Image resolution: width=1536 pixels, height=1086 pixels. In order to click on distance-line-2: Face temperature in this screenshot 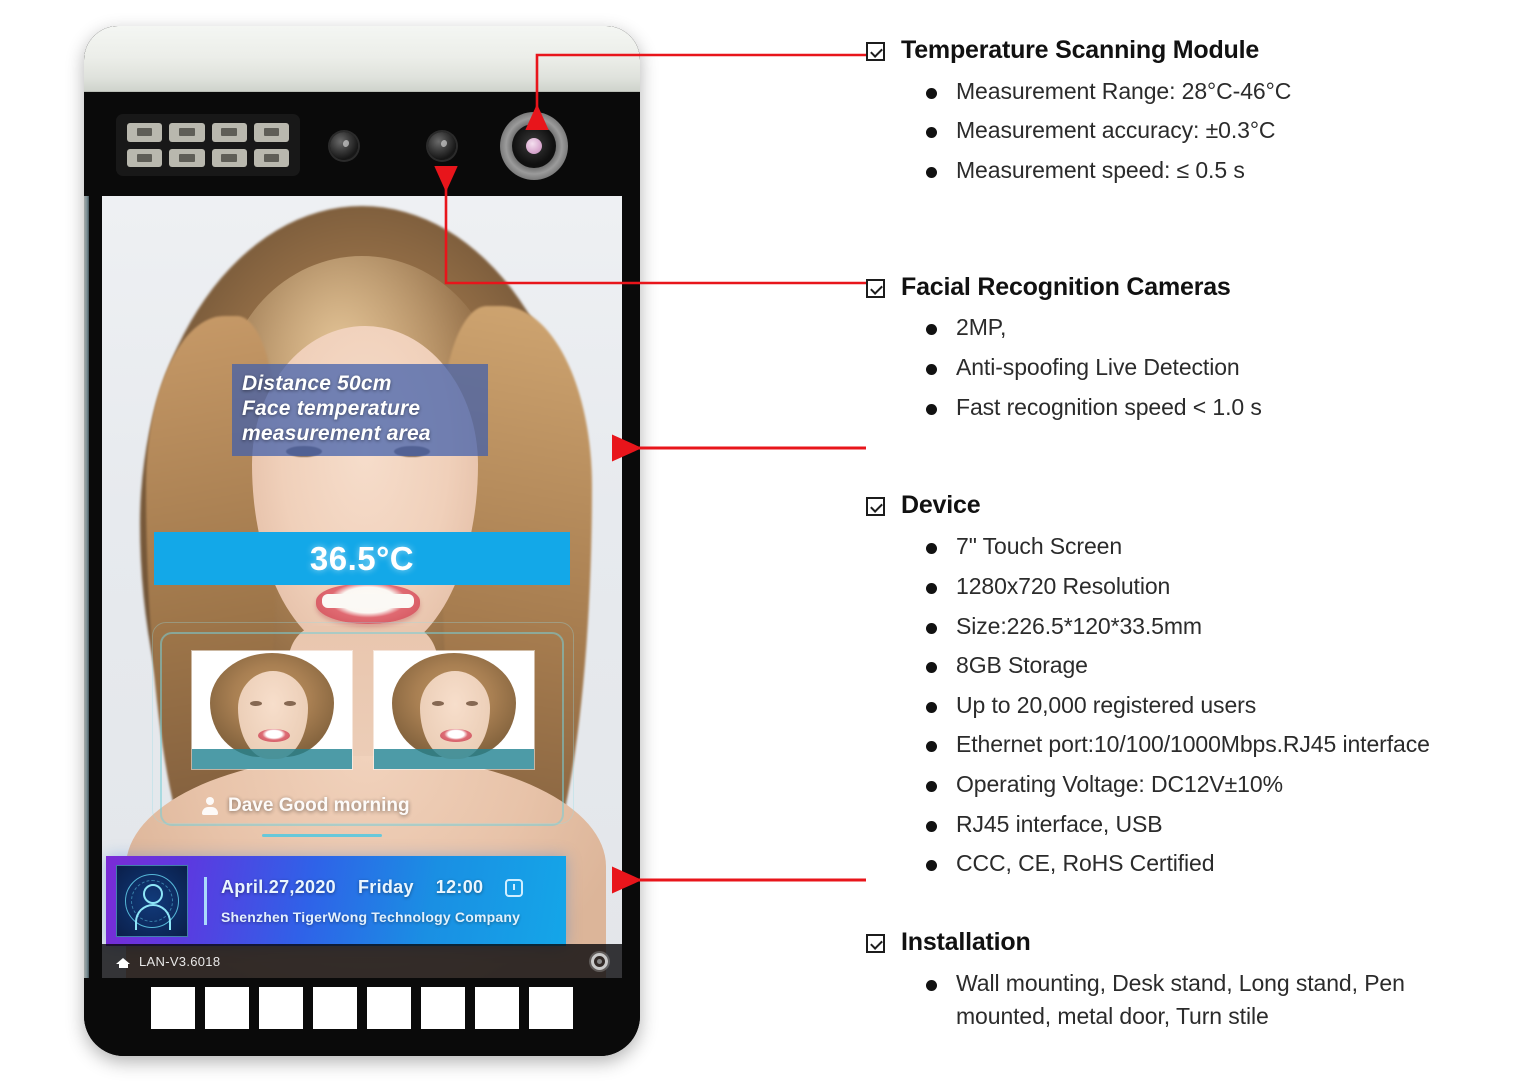, I will do `click(331, 409)`.